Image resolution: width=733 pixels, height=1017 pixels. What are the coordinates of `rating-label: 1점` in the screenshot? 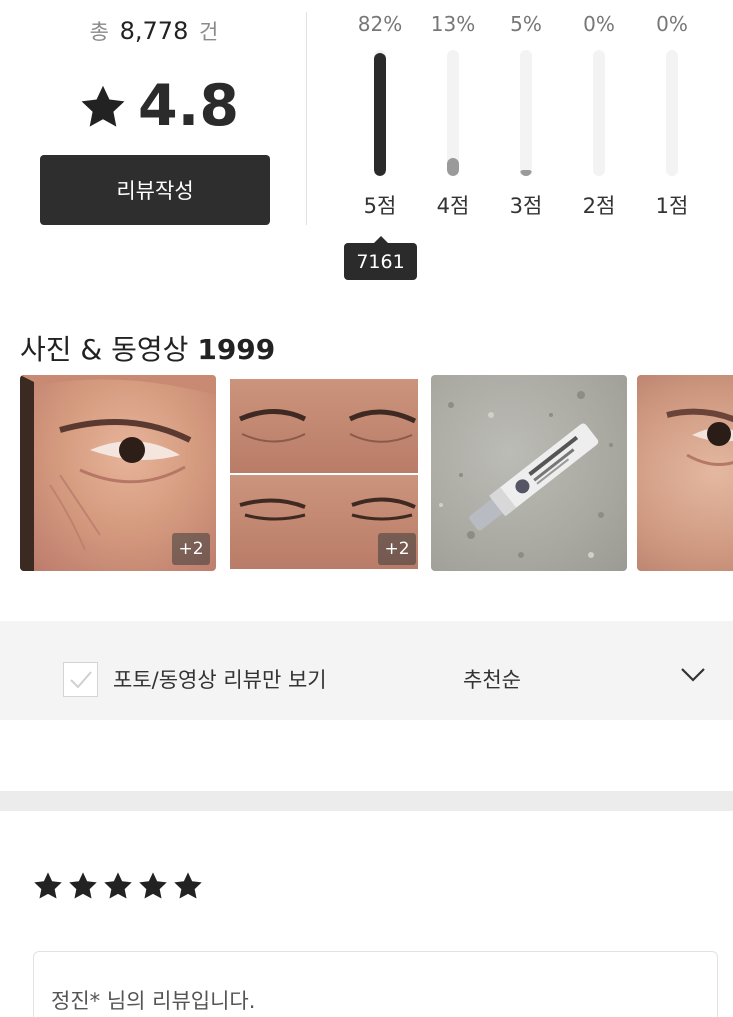 It's located at (672, 206).